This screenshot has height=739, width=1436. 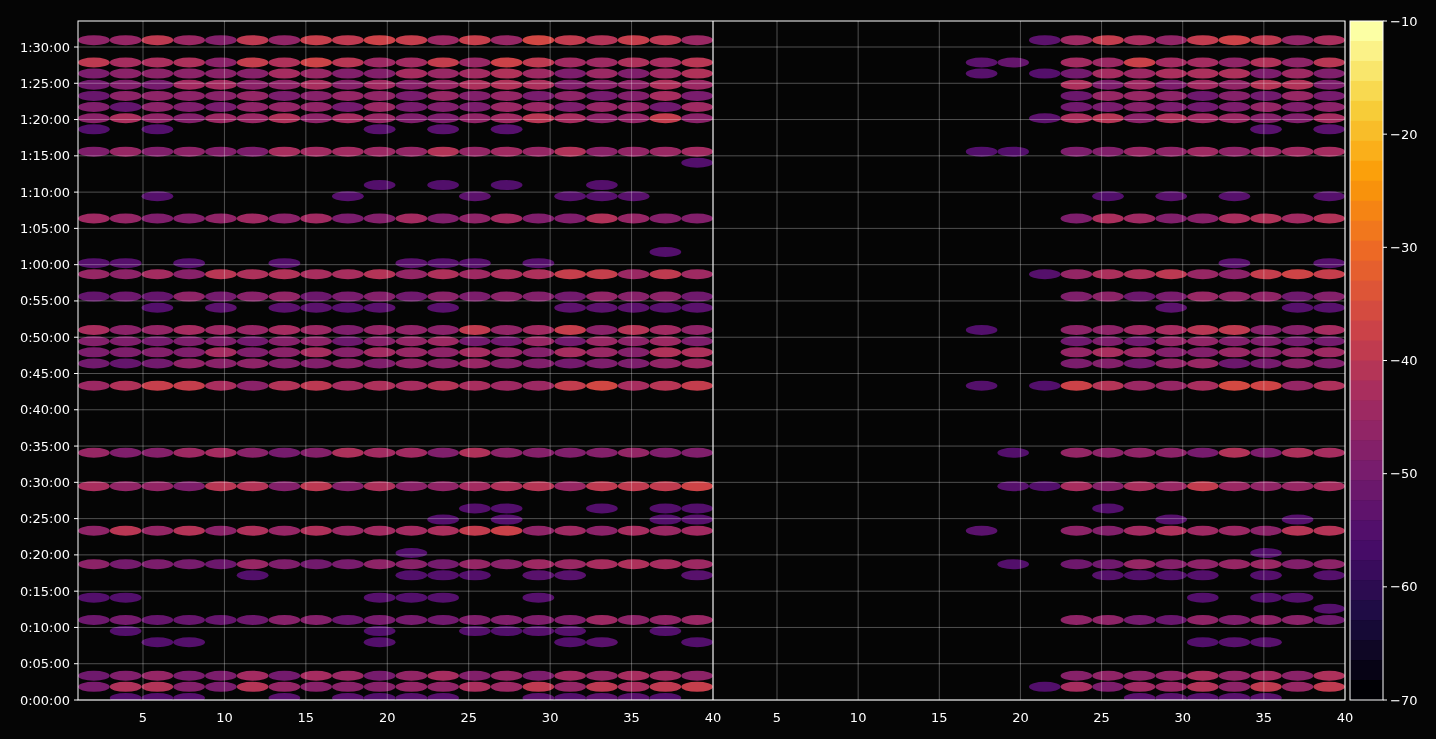 I want to click on y-tick-label: 0:30:00, so click(x=44, y=482).